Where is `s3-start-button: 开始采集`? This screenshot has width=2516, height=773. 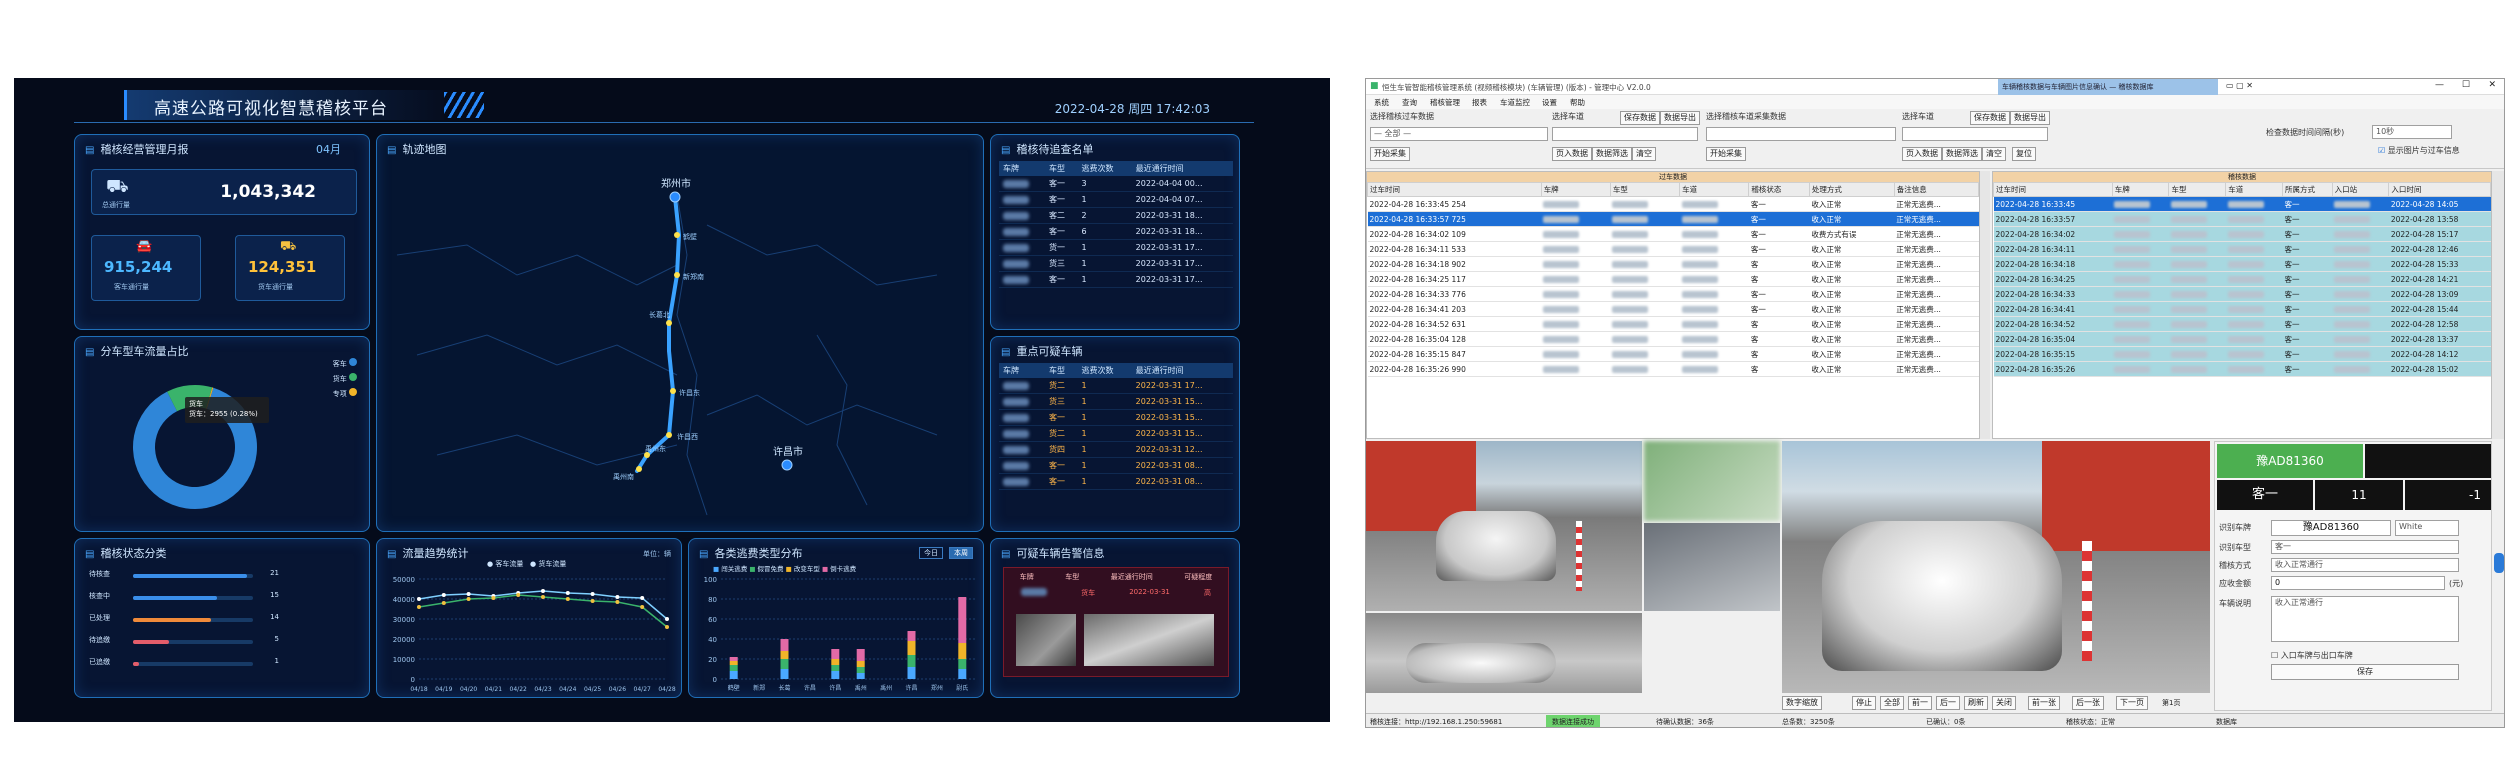
s3-start-button: 开始采集 is located at coordinates (1726, 154).